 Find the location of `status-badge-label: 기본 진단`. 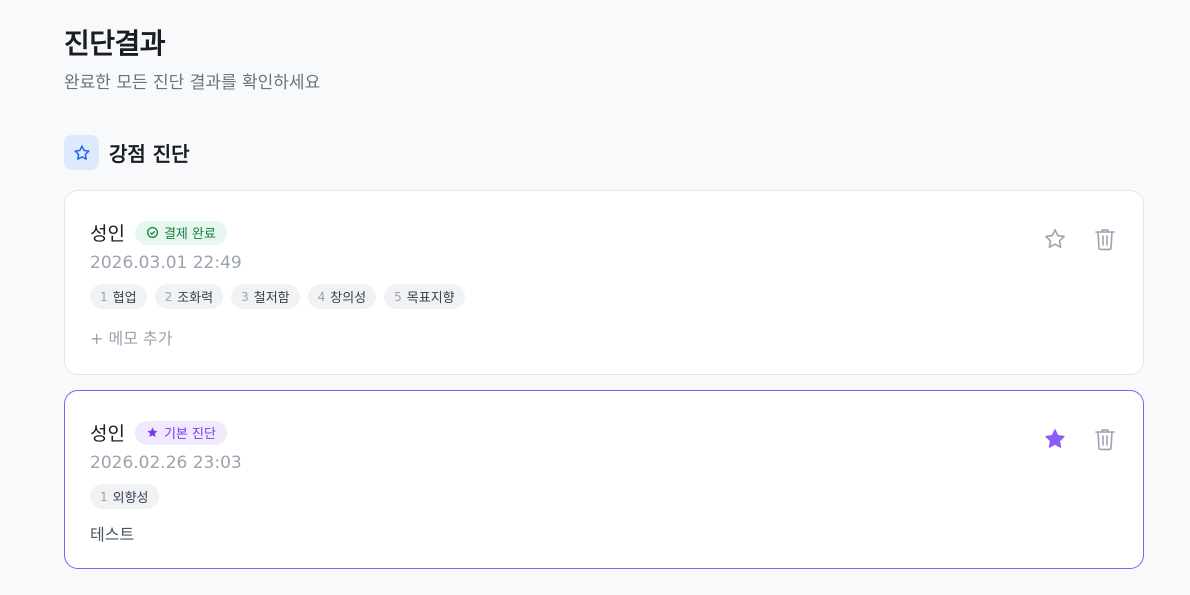

status-badge-label: 기본 진단 is located at coordinates (189, 434).